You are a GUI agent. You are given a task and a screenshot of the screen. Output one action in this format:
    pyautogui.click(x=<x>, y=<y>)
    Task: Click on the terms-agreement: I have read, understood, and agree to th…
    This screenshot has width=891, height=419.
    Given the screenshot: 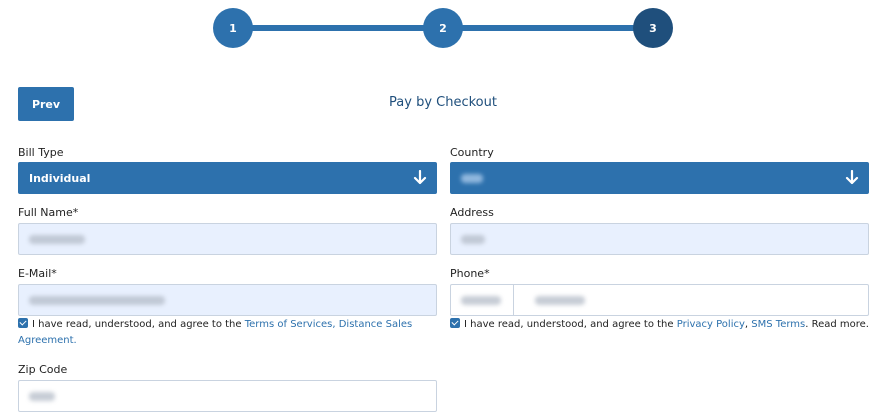 What is the action you would take?
    pyautogui.click(x=228, y=333)
    